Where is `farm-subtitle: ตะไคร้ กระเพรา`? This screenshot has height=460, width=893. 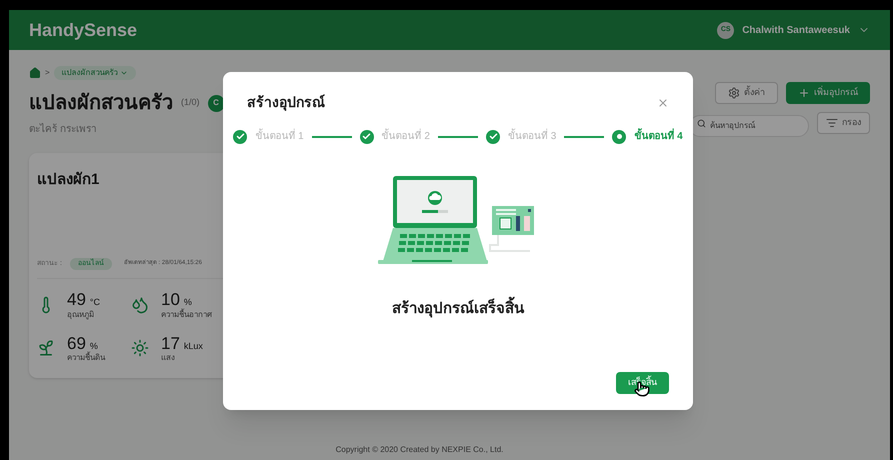
farm-subtitle: ตะไคร้ กระเพรา is located at coordinates (63, 129).